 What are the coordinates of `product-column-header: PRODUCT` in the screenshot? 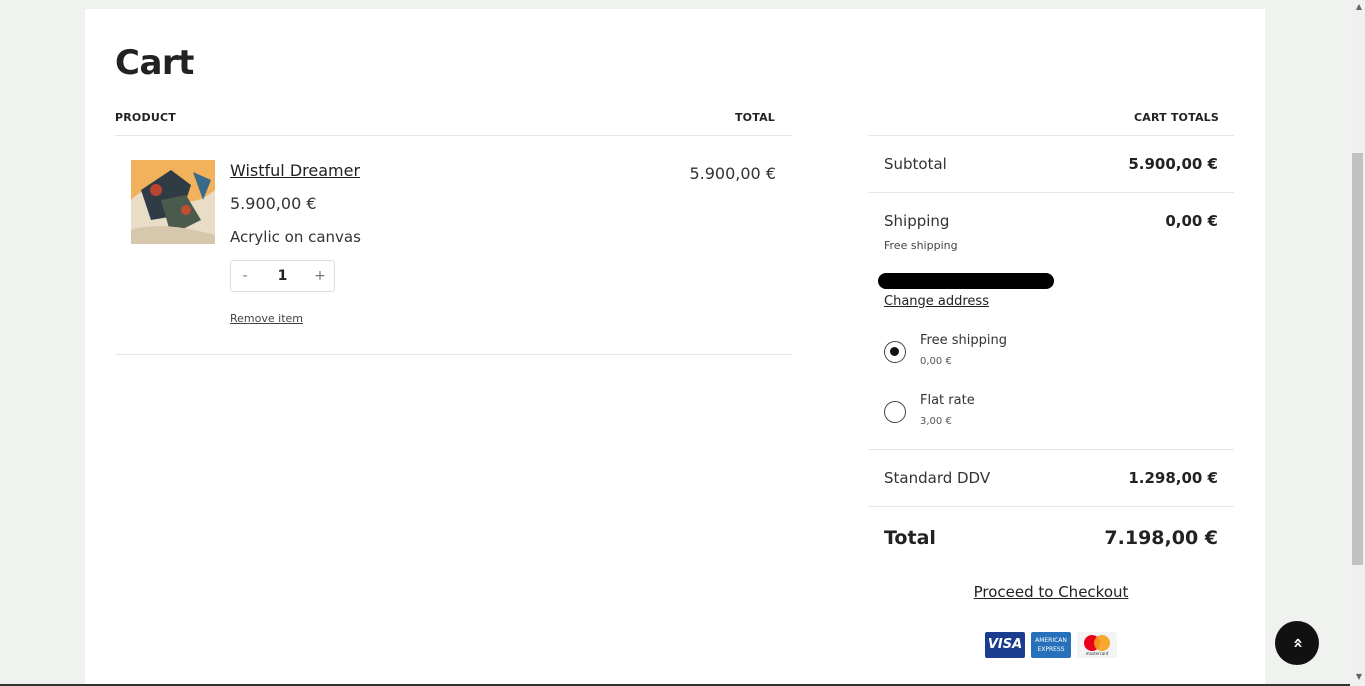 It's located at (145, 117).